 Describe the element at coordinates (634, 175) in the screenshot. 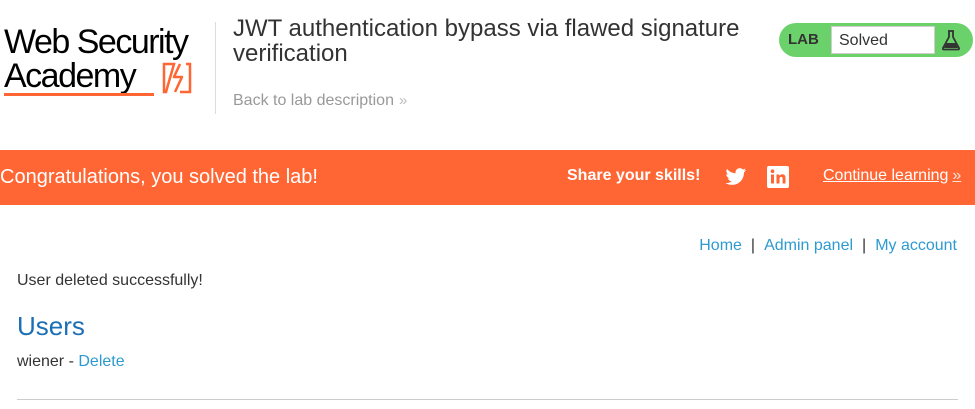

I see `share-label: Share your skills!` at that location.